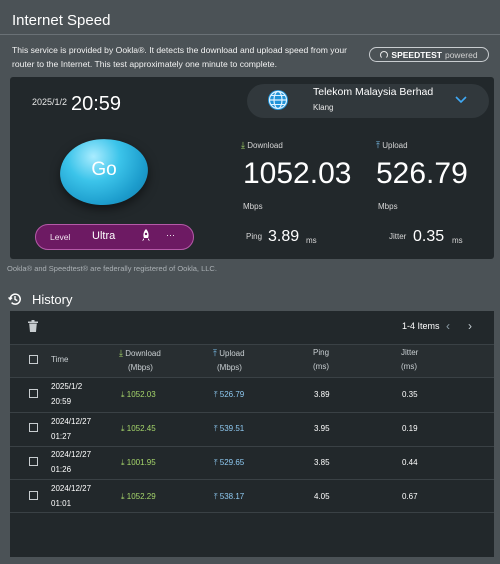 This screenshot has height=564, width=500. What do you see at coordinates (410, 394) in the screenshot?
I see `row-jitter: 0.35` at bounding box center [410, 394].